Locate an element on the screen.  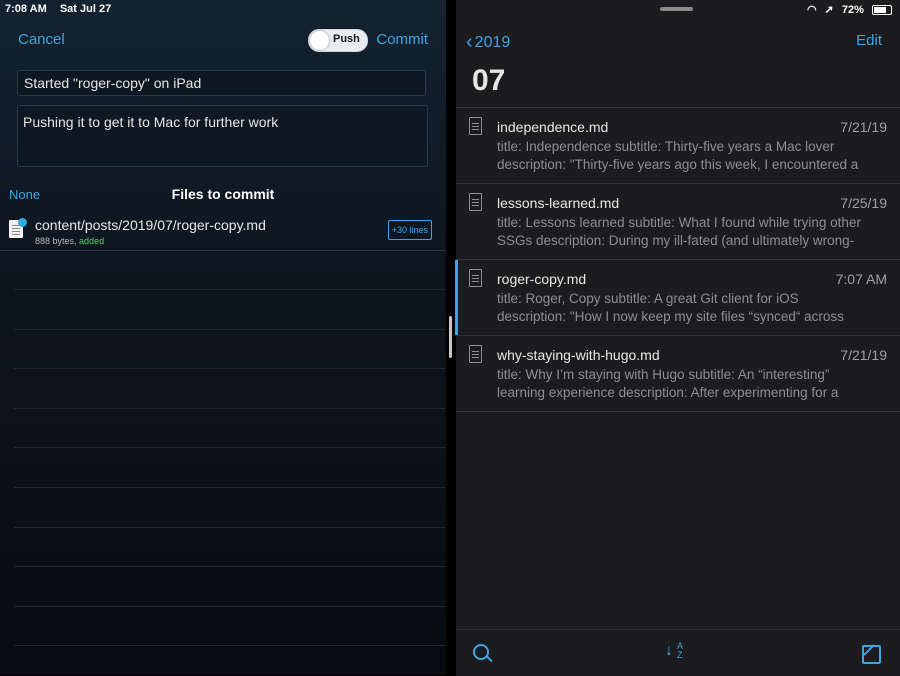
back-button-label: 2019 is located at coordinates (492, 42).